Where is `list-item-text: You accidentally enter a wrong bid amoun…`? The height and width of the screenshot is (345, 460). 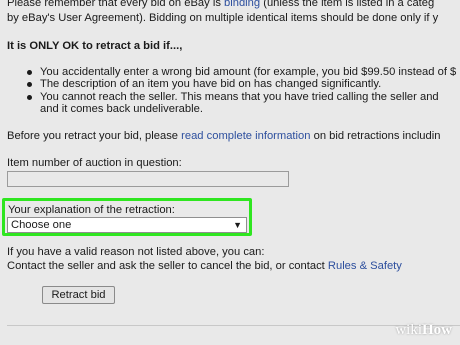 list-item-text: You accidentally enter a wrong bid amoun… is located at coordinates (248, 72).